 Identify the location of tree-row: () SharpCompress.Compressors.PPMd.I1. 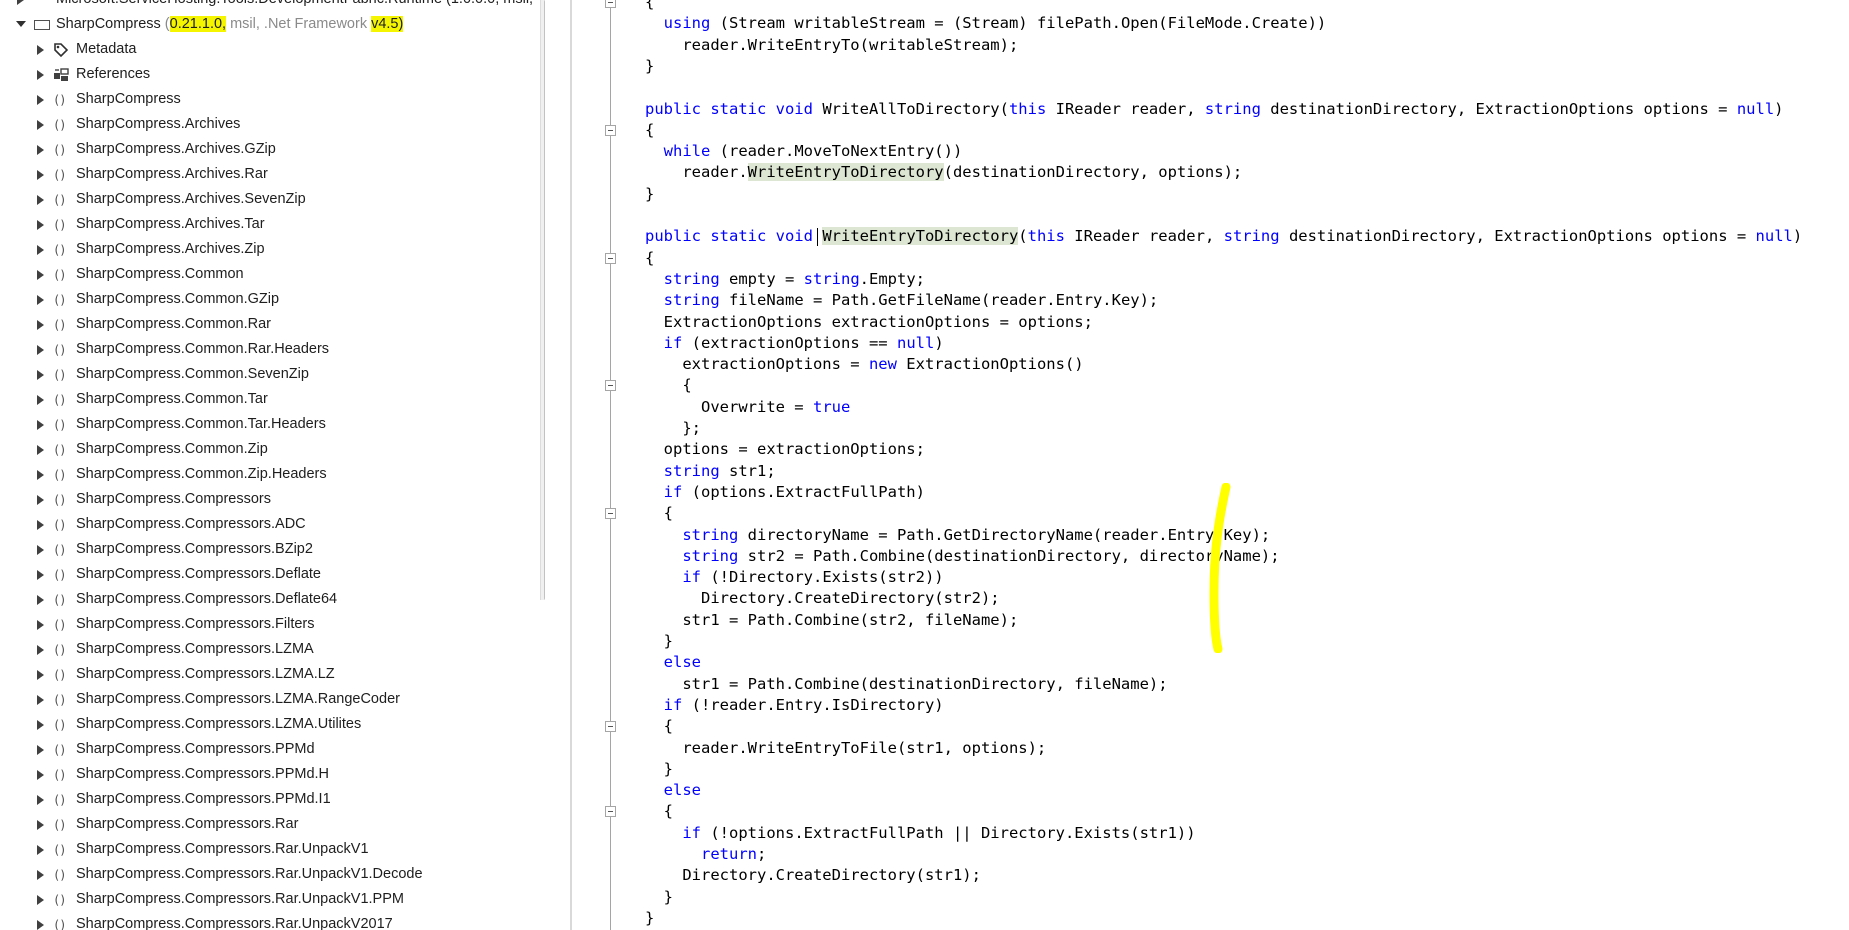
(270, 799).